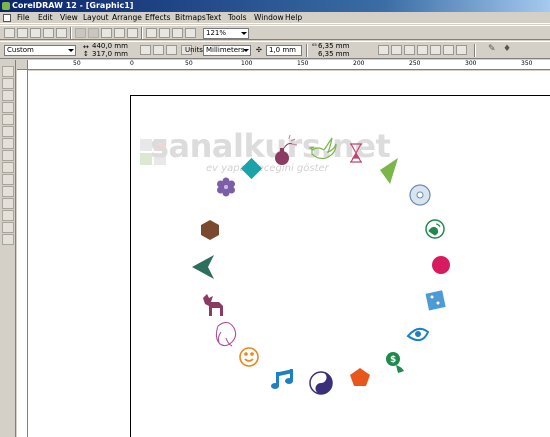 The height and width of the screenshot is (437, 550). What do you see at coordinates (251, 168) in the screenshot?
I see `diamond-shape` at bounding box center [251, 168].